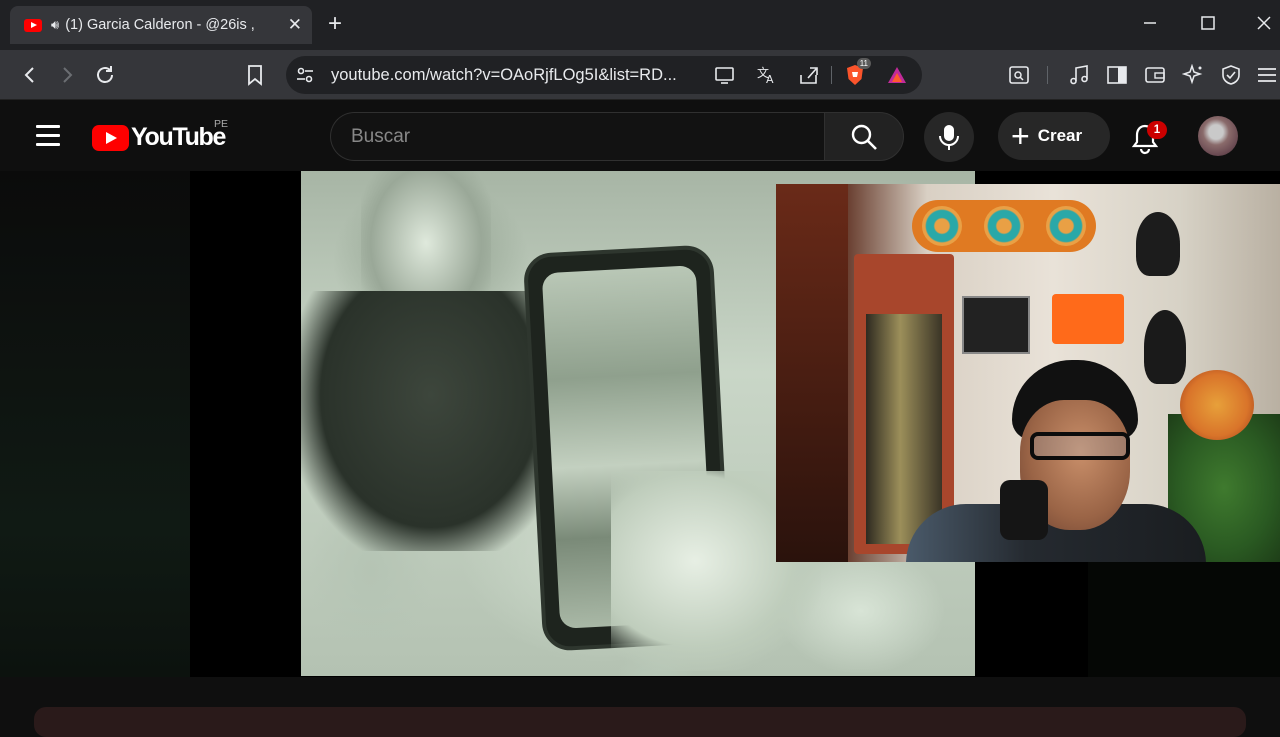  I want to click on youtube-logo: YouTube PE, so click(160, 135).